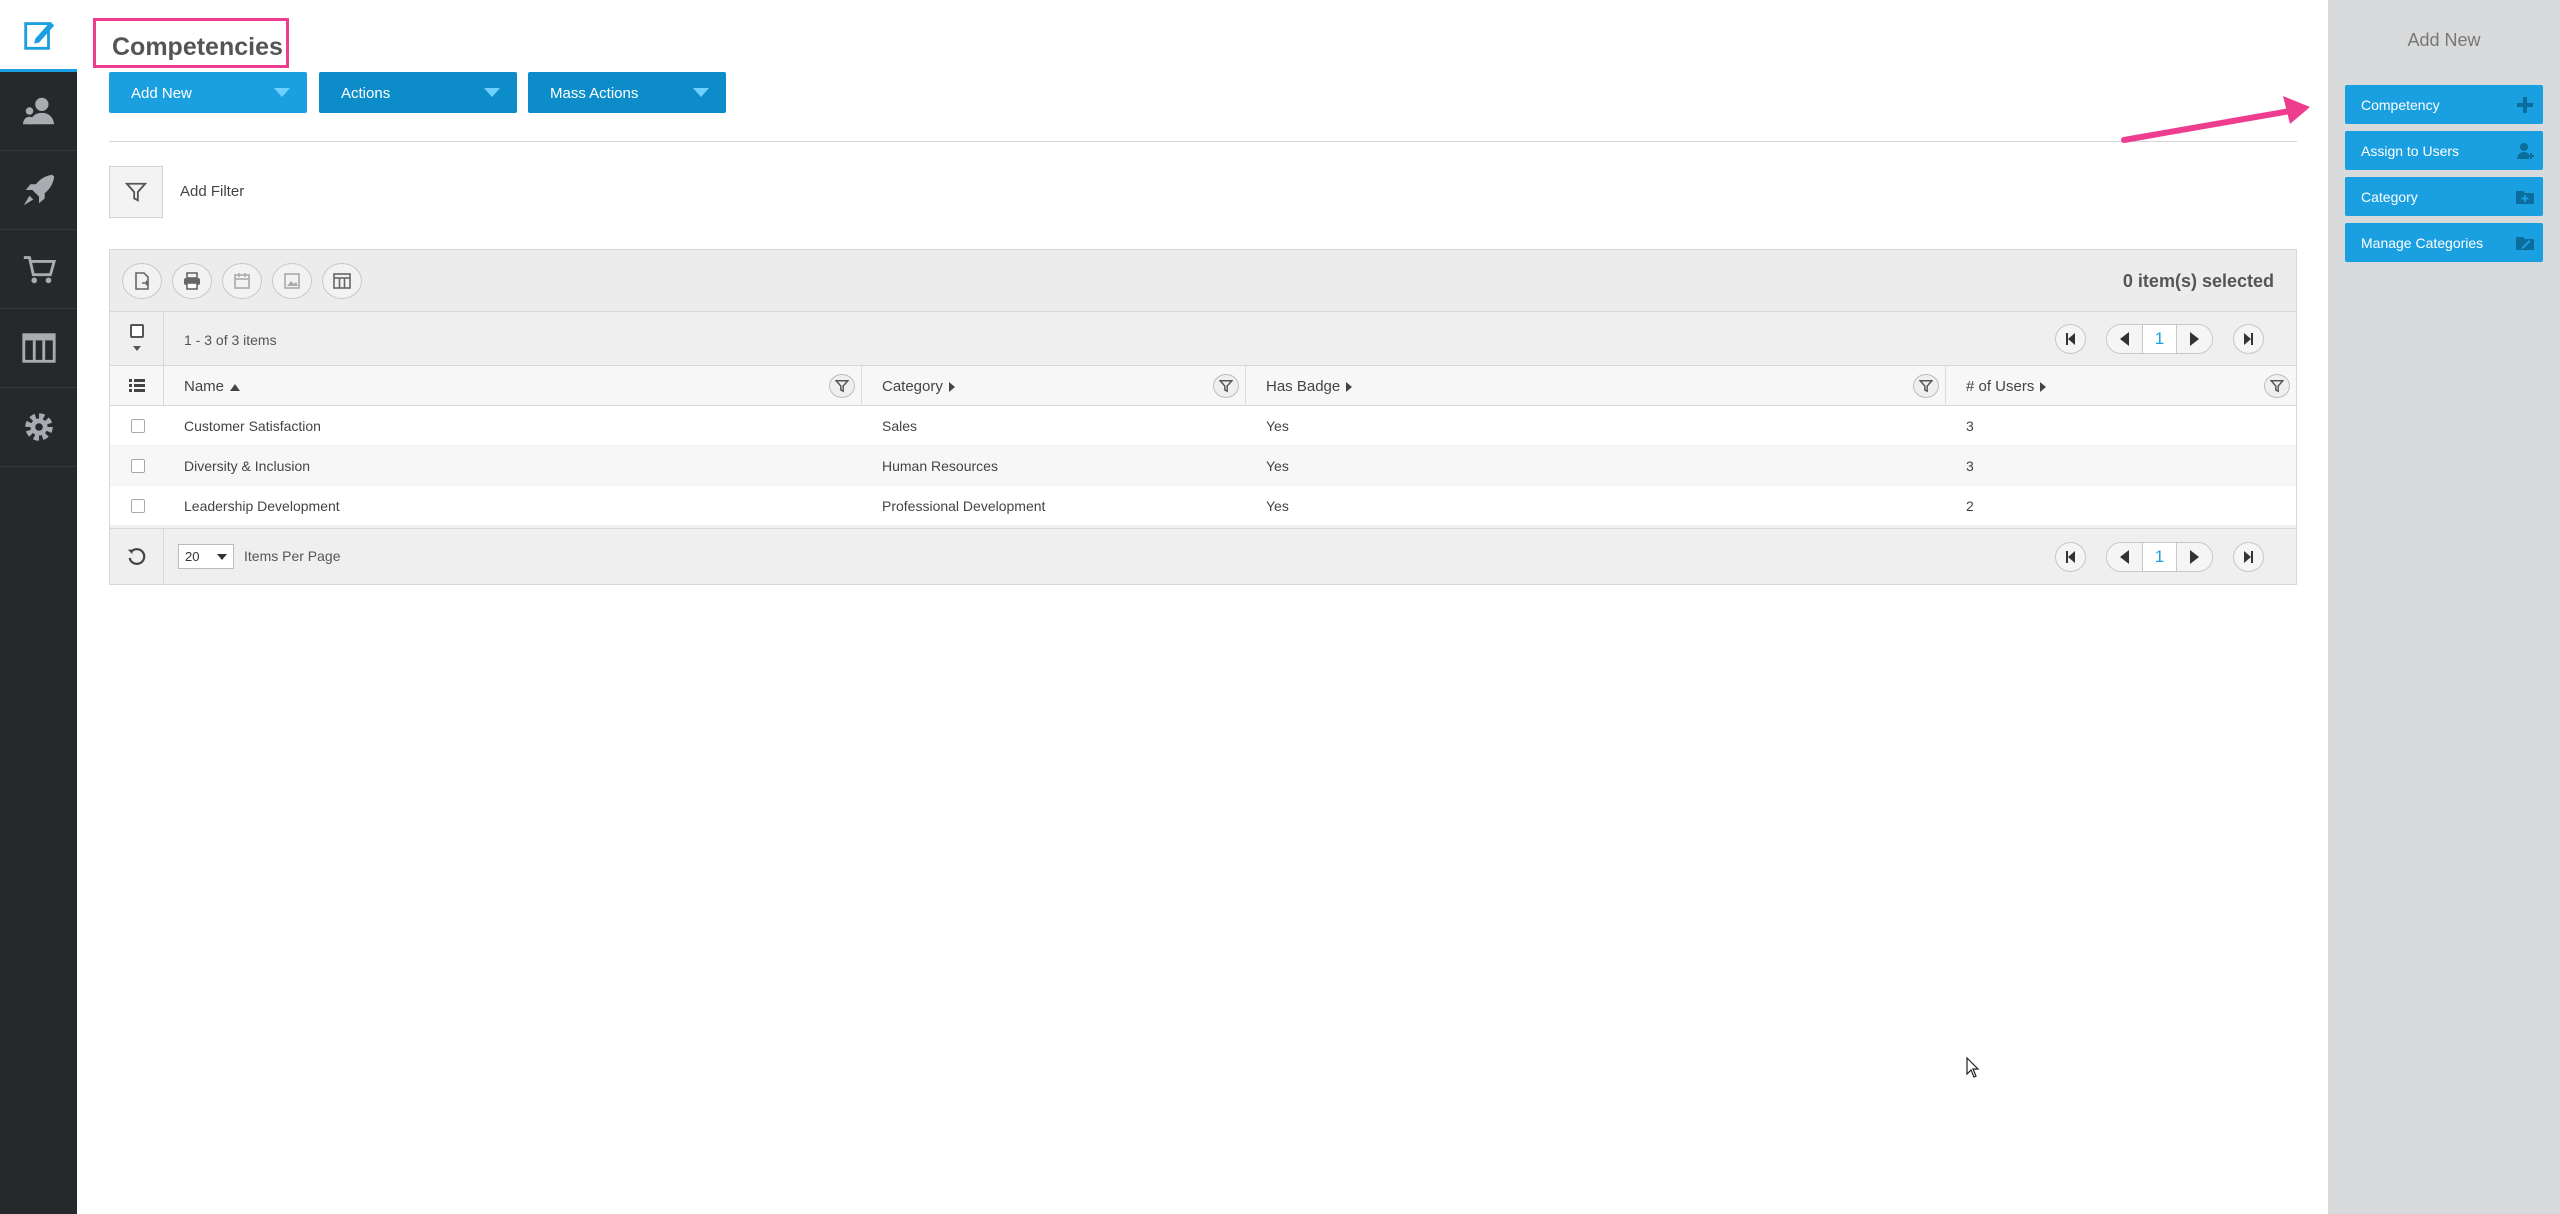 The width and height of the screenshot is (2560, 1214). I want to click on sort-icon, so click(2043, 387).